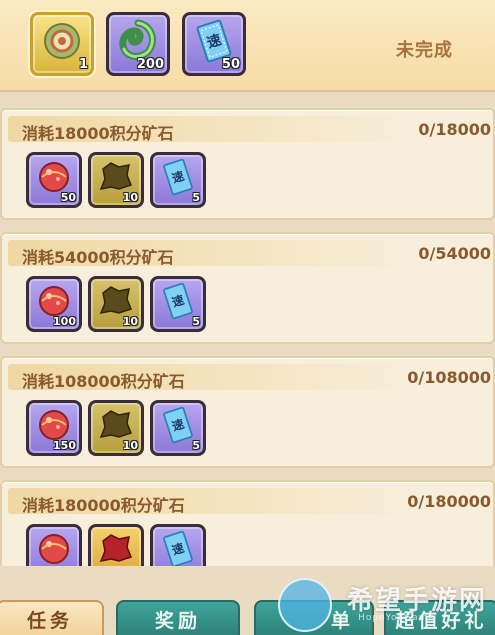 Image resolution: width=495 pixels, height=635 pixels. I want to click on task-title: 消耗180000积分矿石, so click(103, 505).